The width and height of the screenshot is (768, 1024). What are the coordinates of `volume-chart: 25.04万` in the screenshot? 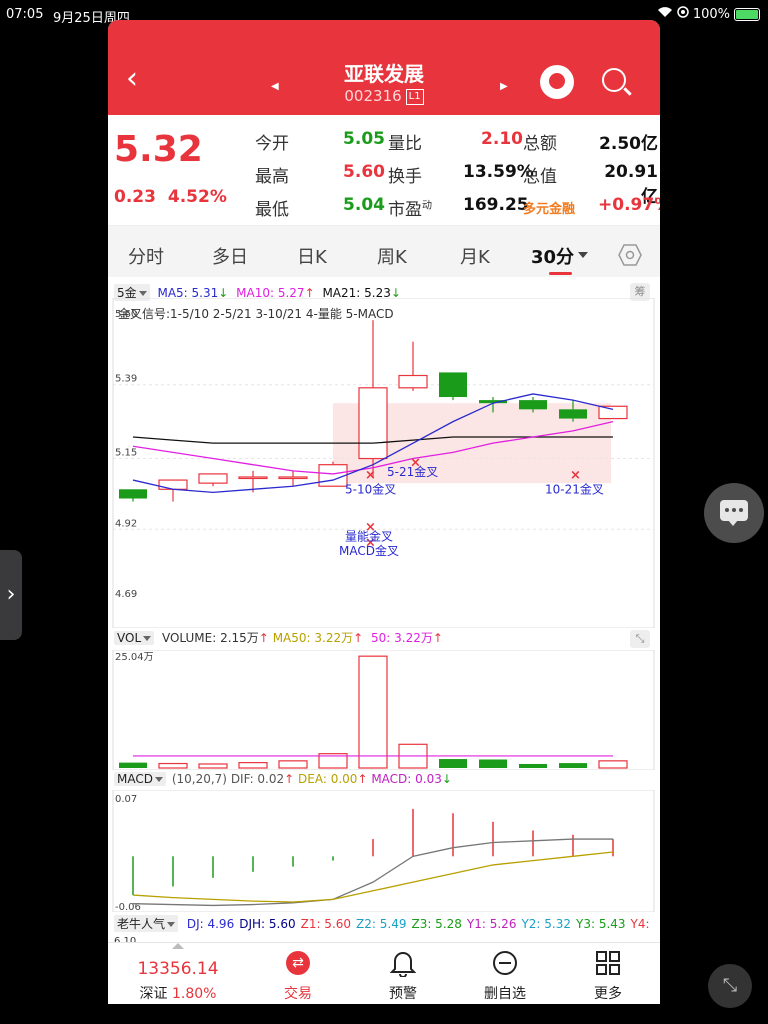 It's located at (383, 710).